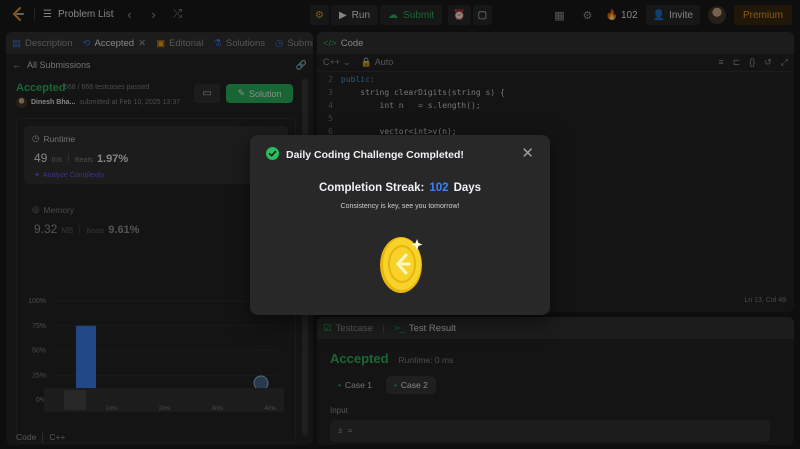  What do you see at coordinates (400, 188) in the screenshot?
I see `streak-line: Completion Streak: 102 Days` at bounding box center [400, 188].